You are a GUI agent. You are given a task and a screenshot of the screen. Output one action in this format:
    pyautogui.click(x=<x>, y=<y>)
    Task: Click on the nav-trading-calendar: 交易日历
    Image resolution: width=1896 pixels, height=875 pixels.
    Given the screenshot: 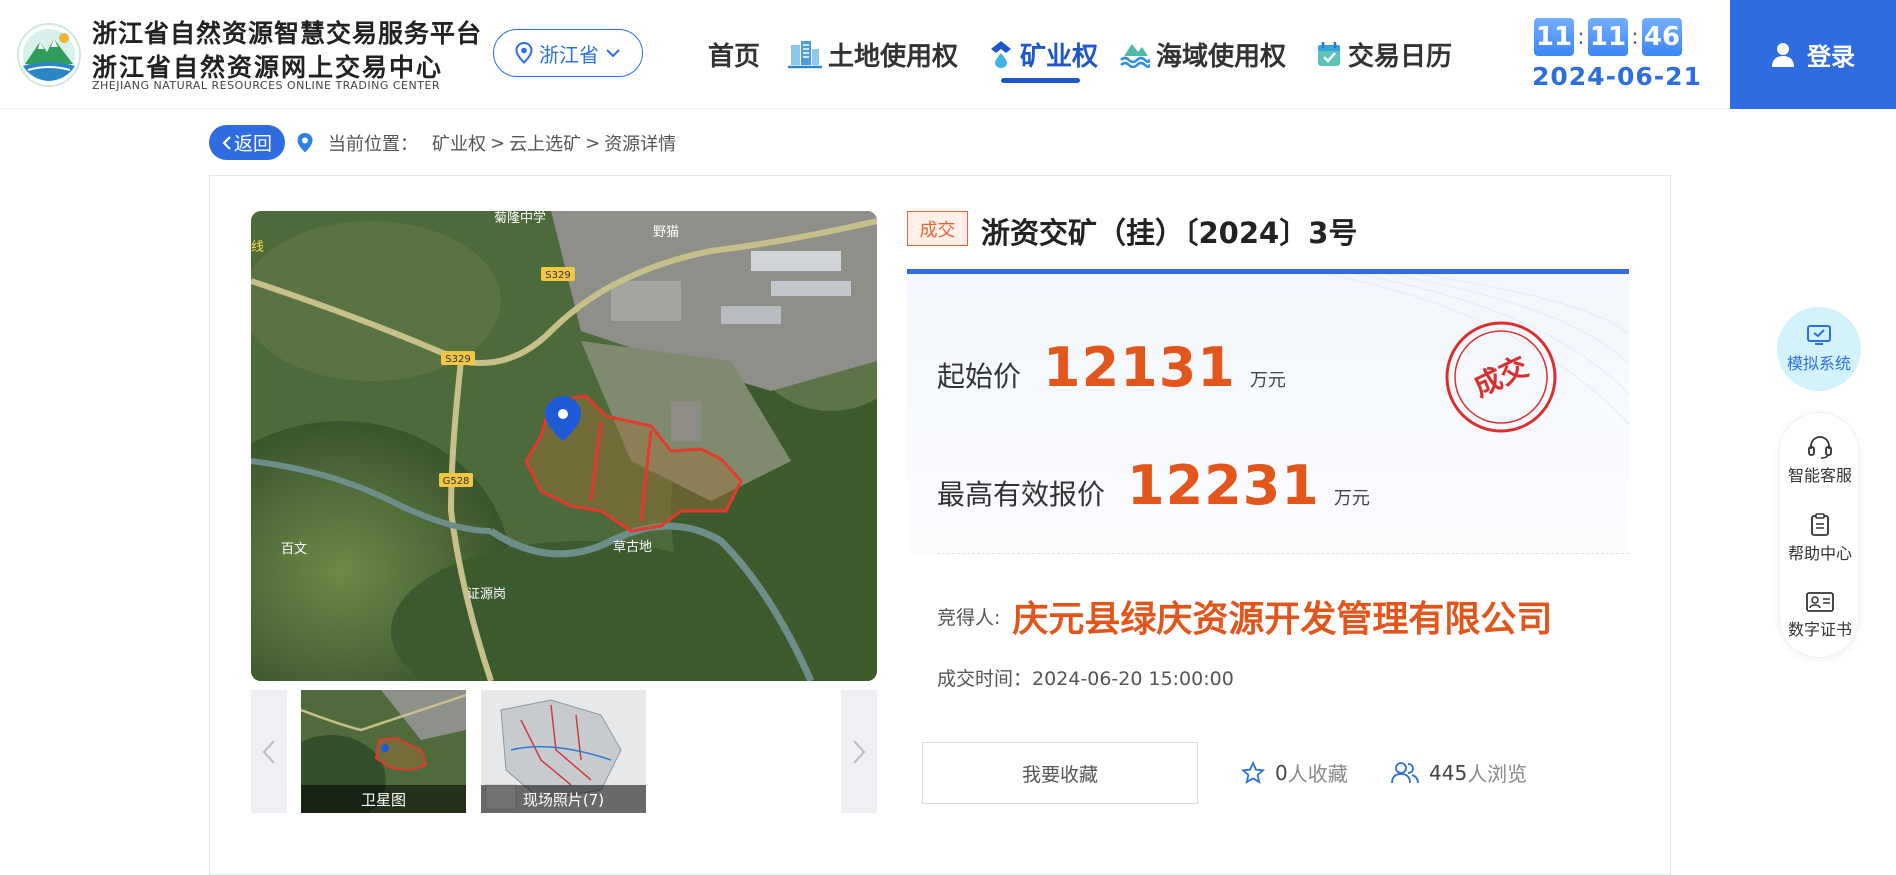 What is the action you would take?
    pyautogui.click(x=1384, y=54)
    